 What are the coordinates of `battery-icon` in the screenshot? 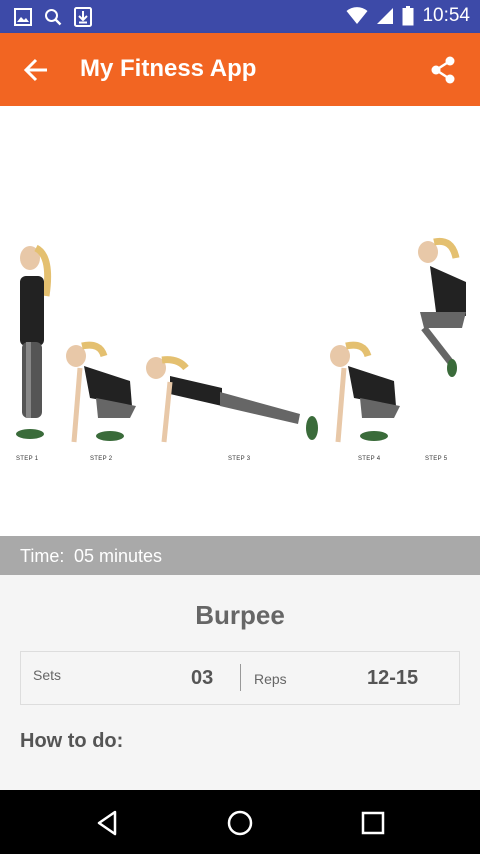 It's located at (408, 16).